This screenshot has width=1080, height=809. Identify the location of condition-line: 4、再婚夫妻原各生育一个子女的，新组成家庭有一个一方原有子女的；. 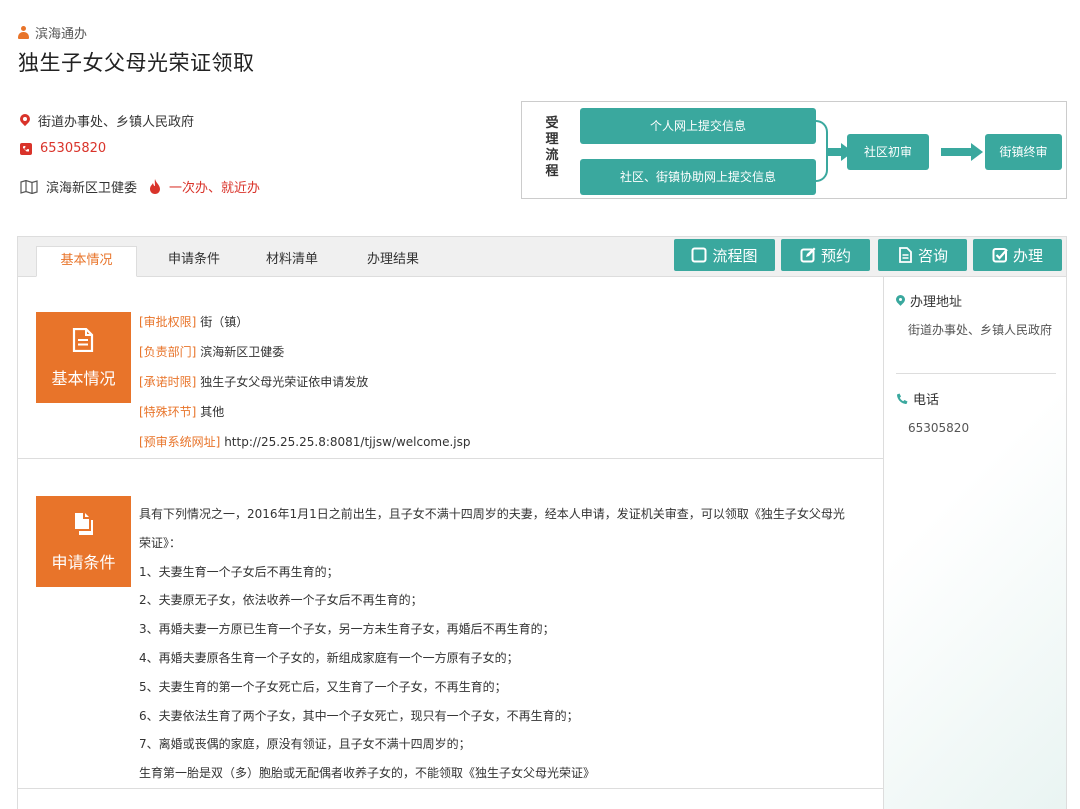
(329, 657).